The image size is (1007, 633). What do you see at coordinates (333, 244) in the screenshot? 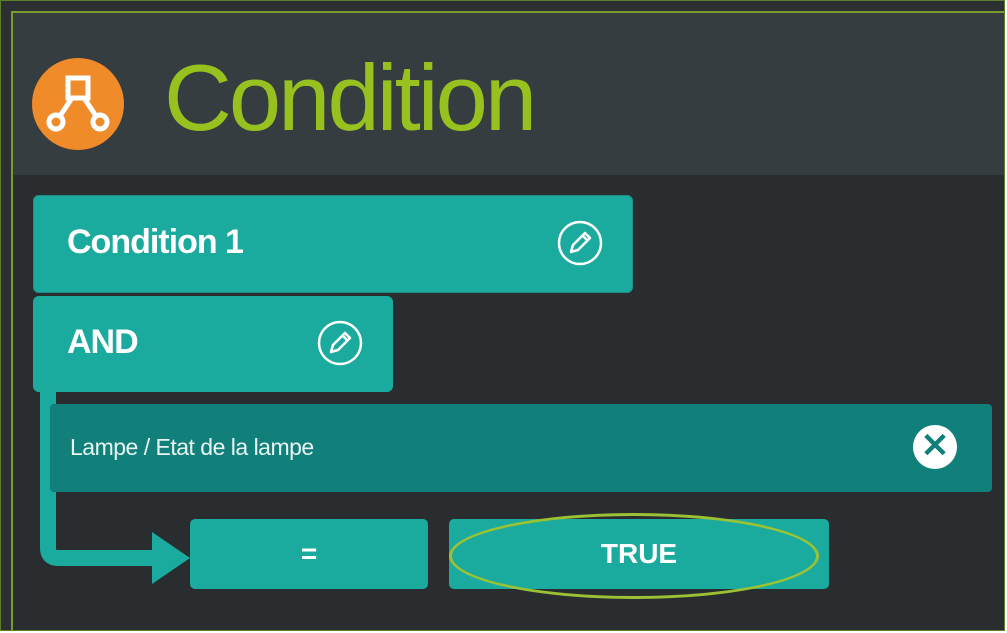
I see `condition-1-block: Condition 1` at bounding box center [333, 244].